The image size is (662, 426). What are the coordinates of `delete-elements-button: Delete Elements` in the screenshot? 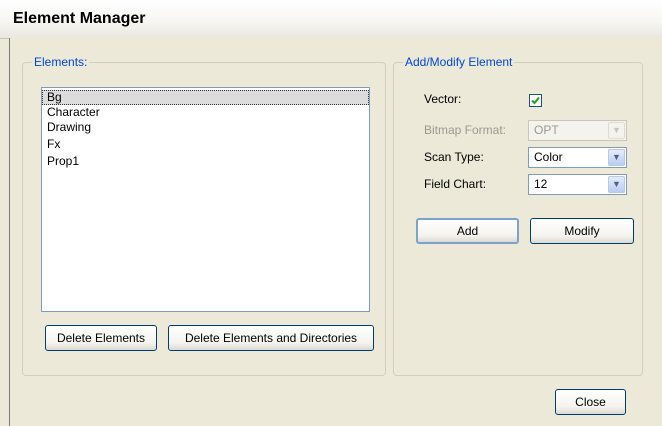 It's located at (101, 338).